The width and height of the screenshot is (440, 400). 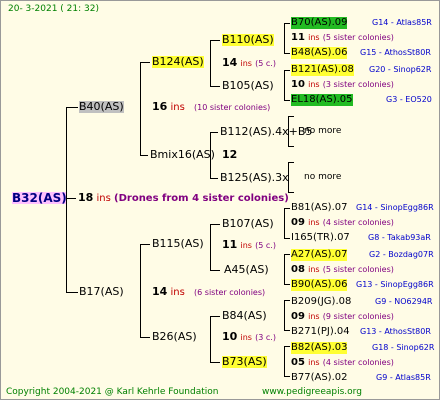 What do you see at coordinates (298, 37) in the screenshot?
I see `gen4-count: 11` at bounding box center [298, 37].